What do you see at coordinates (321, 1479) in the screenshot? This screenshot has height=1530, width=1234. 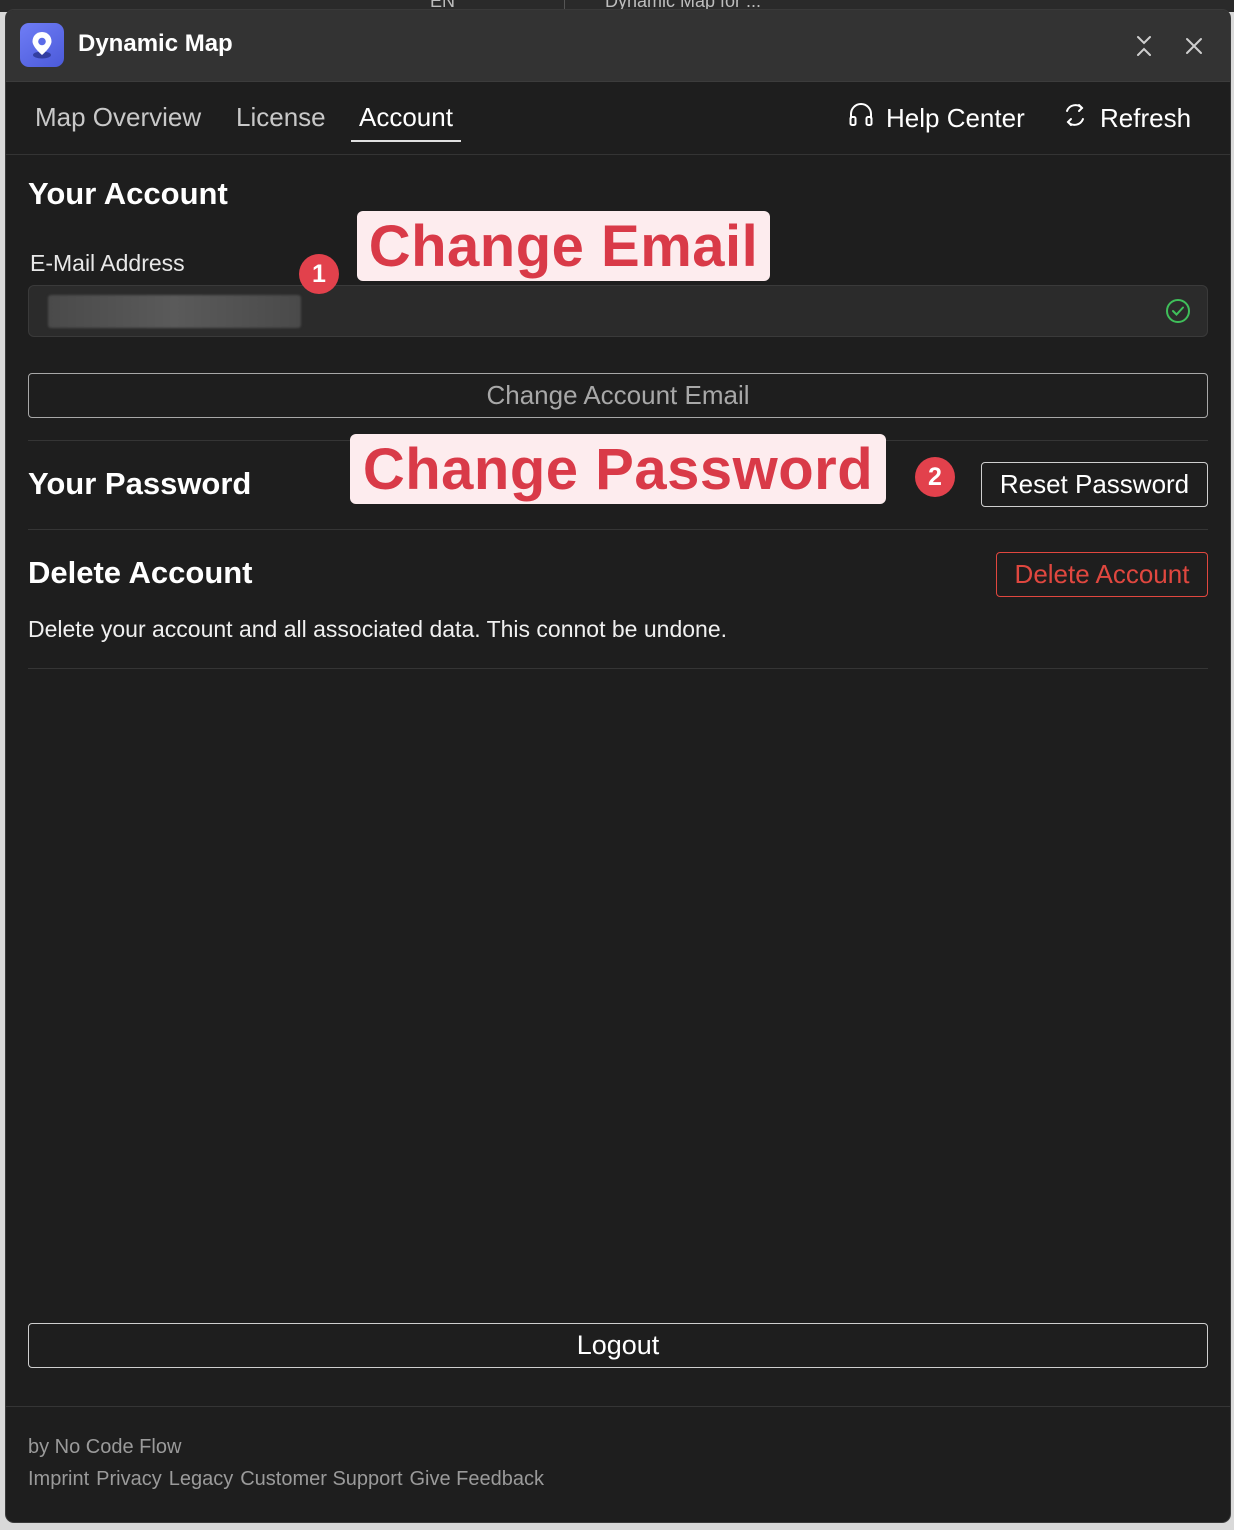 I see `footer-link-customer-support: Customer Support` at bounding box center [321, 1479].